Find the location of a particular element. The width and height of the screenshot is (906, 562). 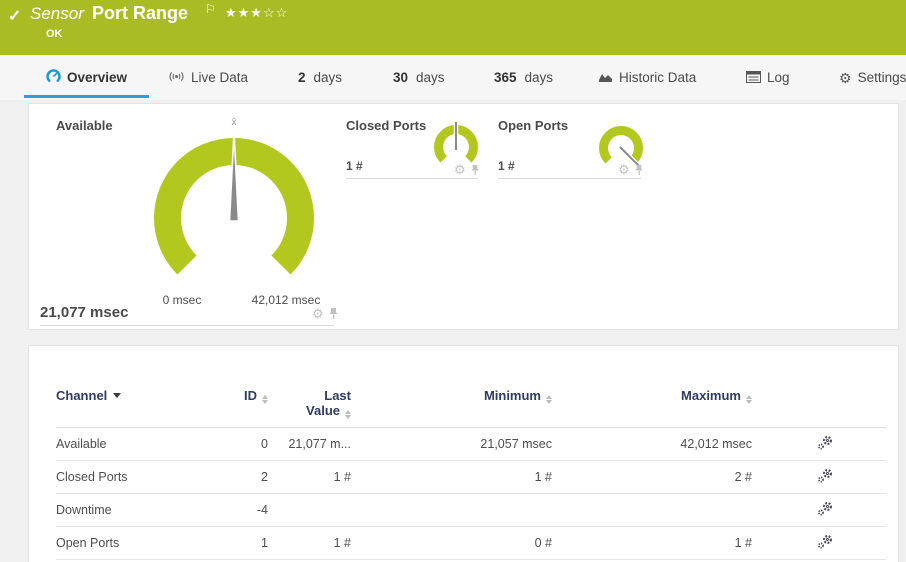

historic-chart-icon is located at coordinates (605, 78).